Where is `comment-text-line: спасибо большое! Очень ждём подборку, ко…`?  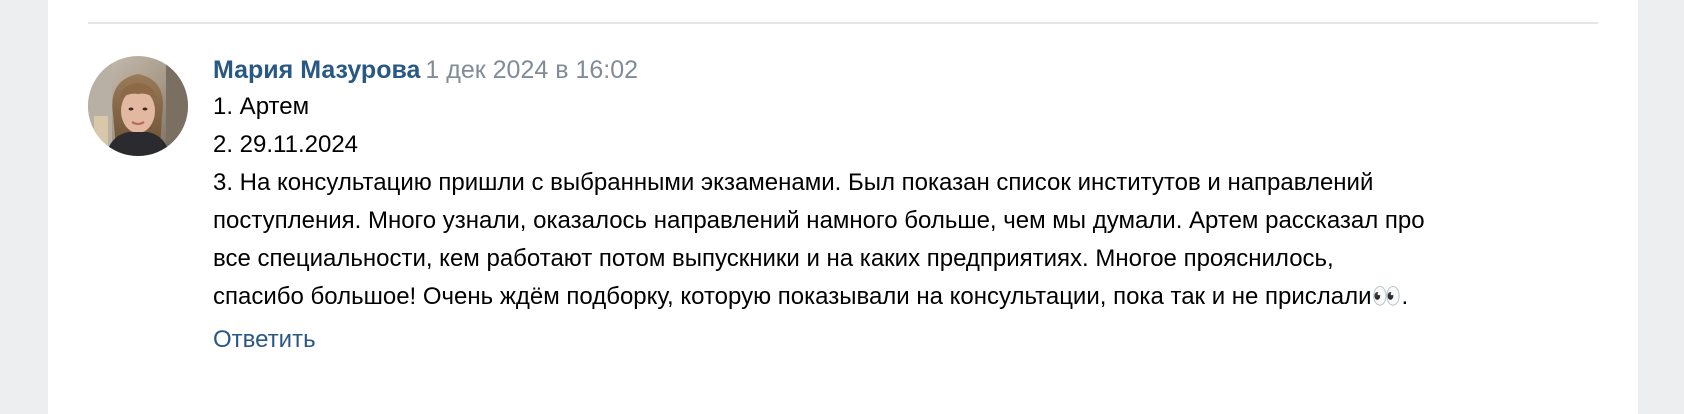 comment-text-line: спасибо большое! Очень ждём подборку, ко… is located at coordinates (811, 296).